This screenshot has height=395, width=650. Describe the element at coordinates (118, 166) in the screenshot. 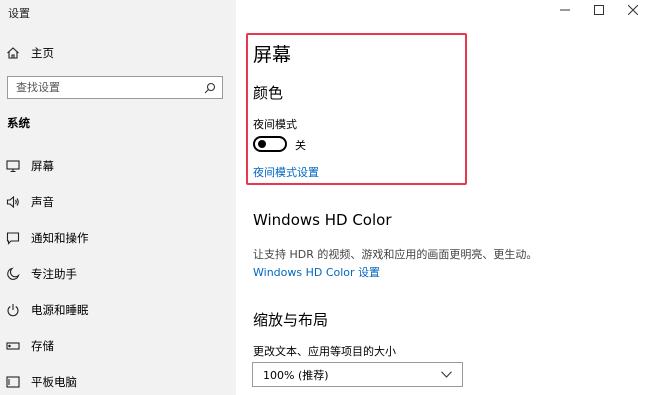

I see `sidebar-item-display: 屏幕` at that location.